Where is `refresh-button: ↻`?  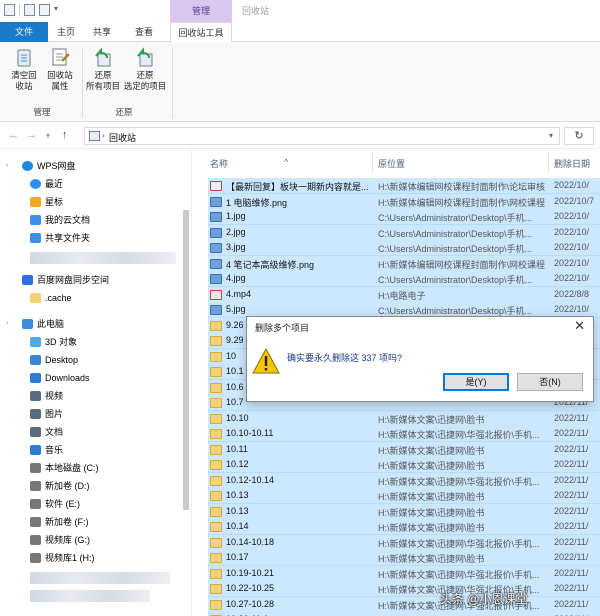
refresh-button: ↻ is located at coordinates (579, 136).